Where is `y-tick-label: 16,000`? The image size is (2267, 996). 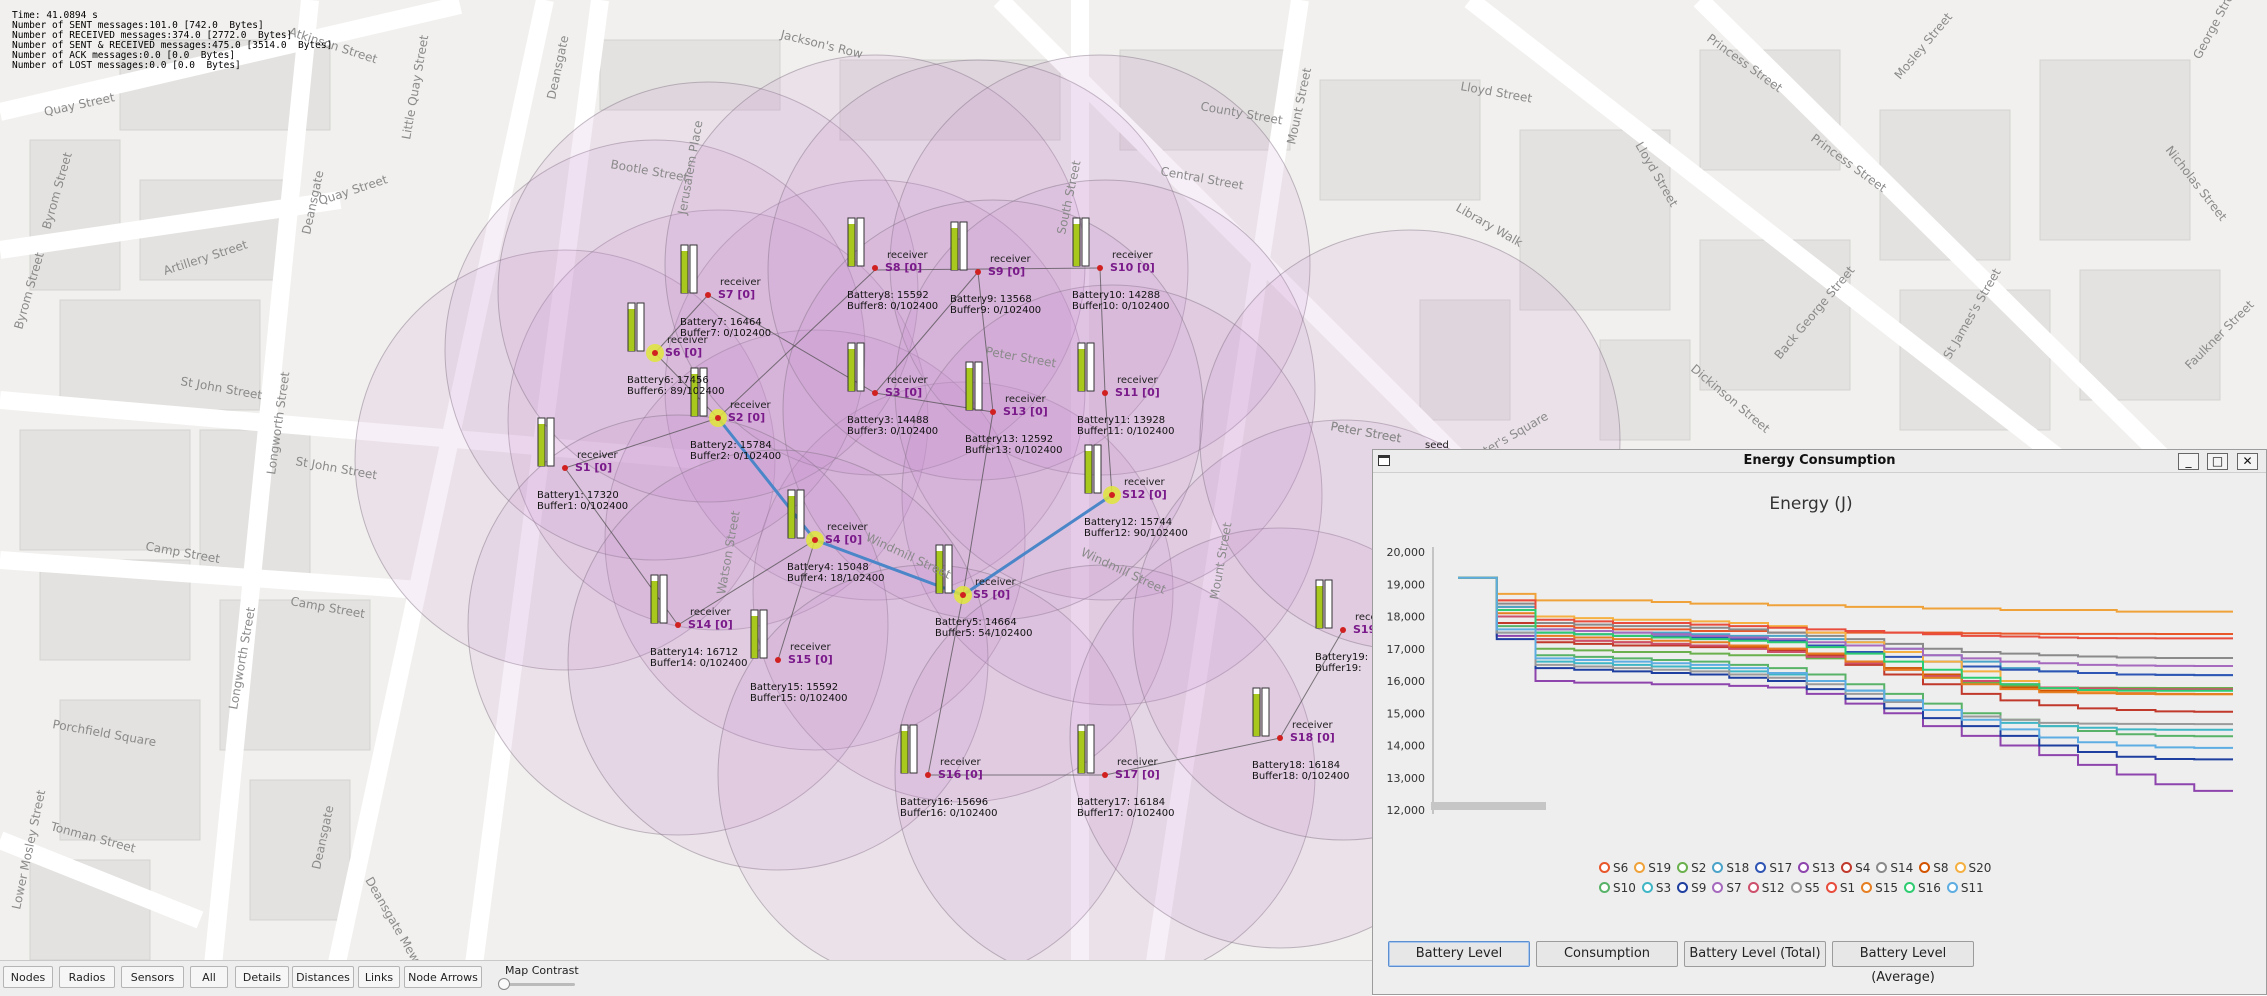
y-tick-label: 16,000 is located at coordinates (1406, 681).